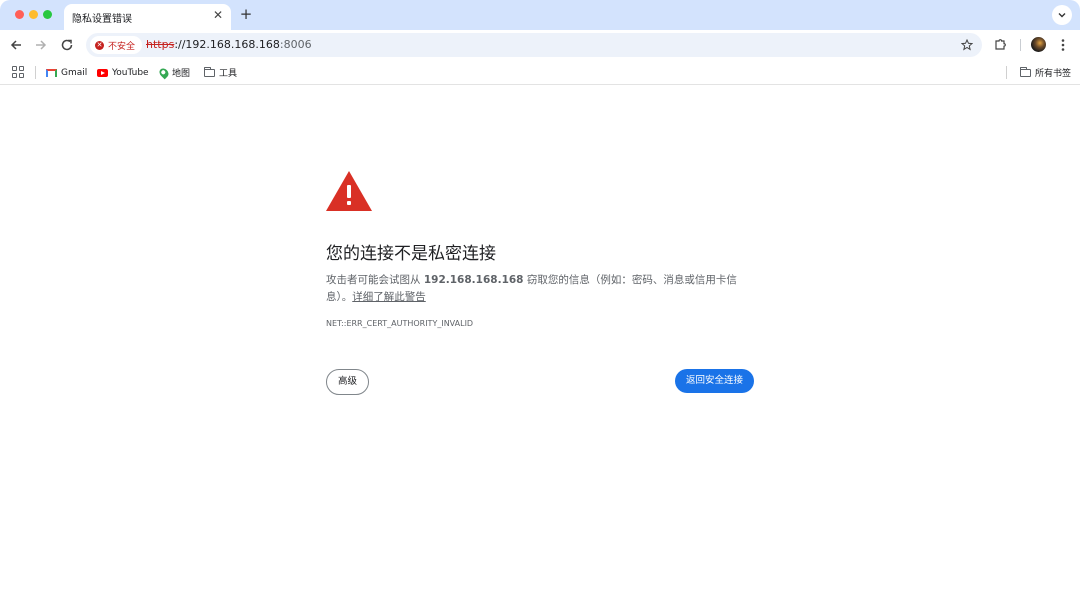 The width and height of the screenshot is (1080, 606). What do you see at coordinates (228, 74) in the screenshot?
I see `bookmark-label: 工具` at bounding box center [228, 74].